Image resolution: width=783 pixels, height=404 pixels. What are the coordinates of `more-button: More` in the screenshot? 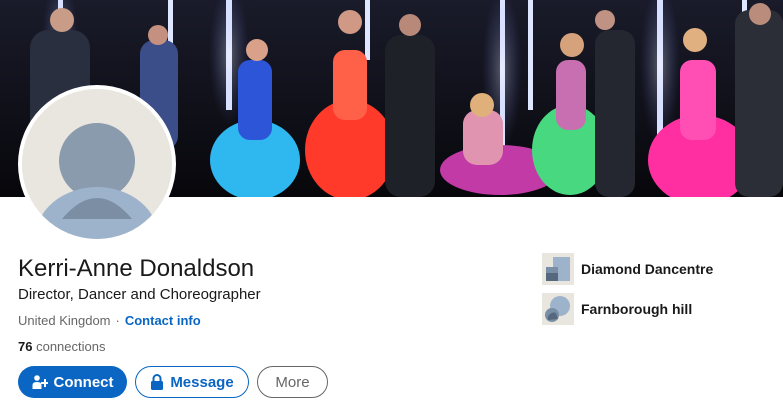 It's located at (292, 382).